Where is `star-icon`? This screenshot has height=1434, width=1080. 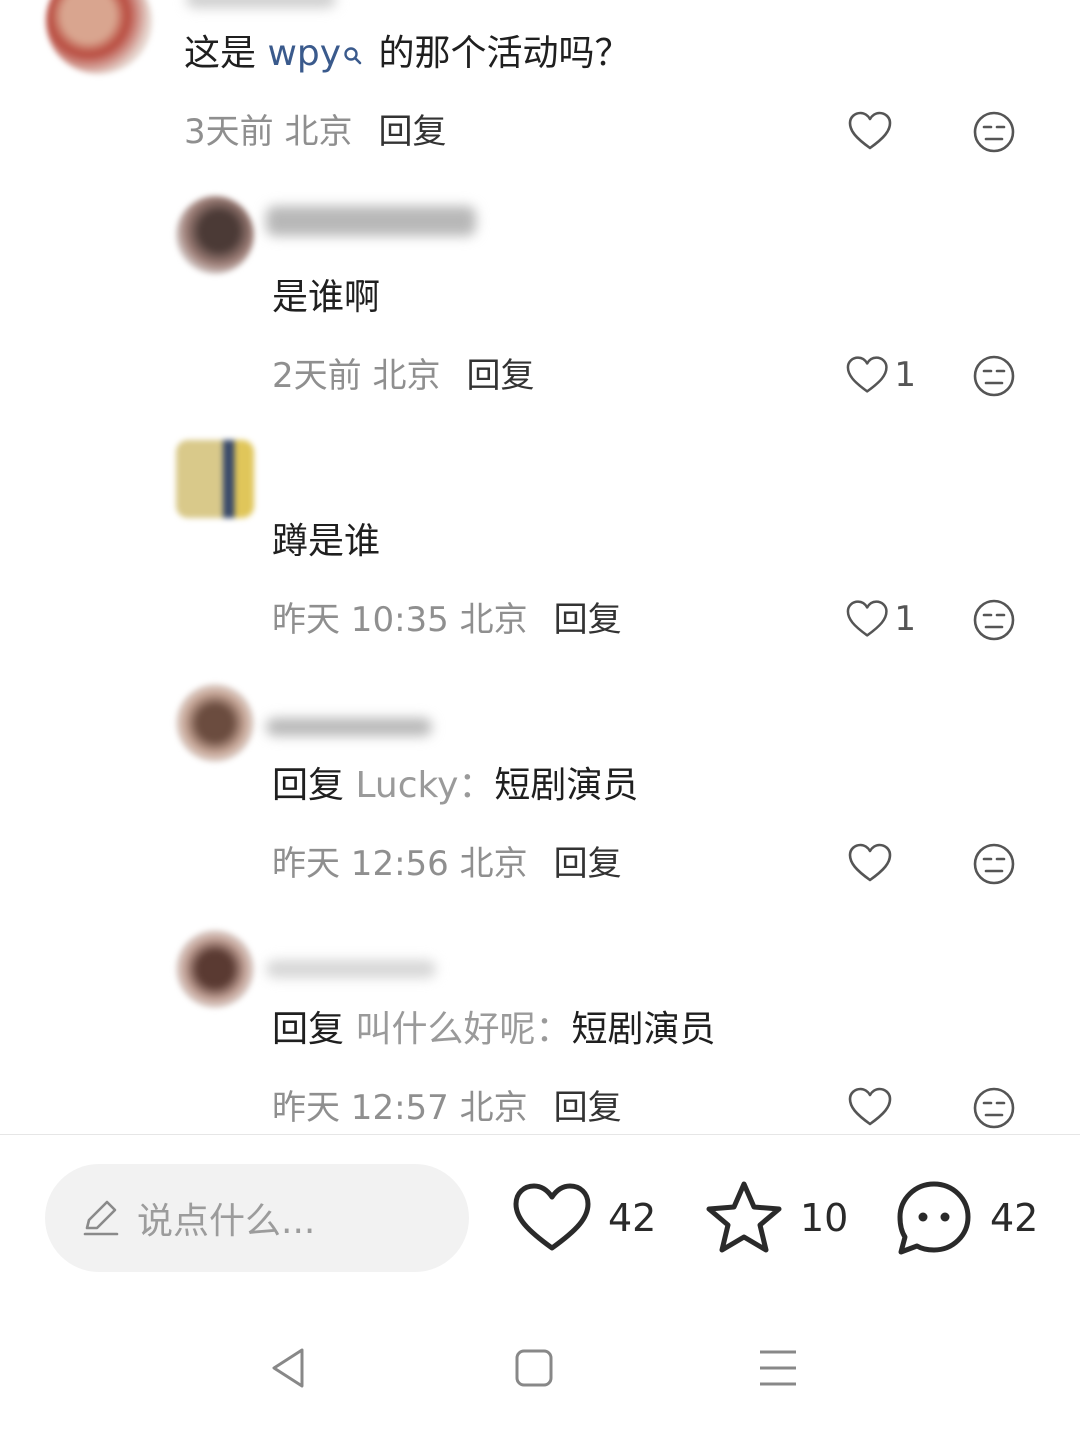 star-icon is located at coordinates (744, 1217).